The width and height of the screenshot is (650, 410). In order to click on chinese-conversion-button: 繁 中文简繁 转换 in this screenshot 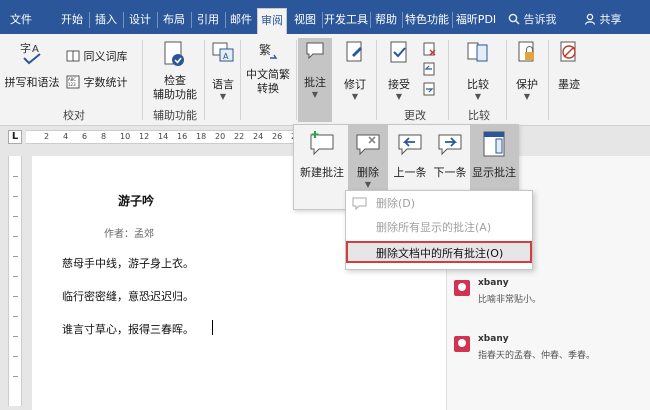, I will do `click(268, 68)`.